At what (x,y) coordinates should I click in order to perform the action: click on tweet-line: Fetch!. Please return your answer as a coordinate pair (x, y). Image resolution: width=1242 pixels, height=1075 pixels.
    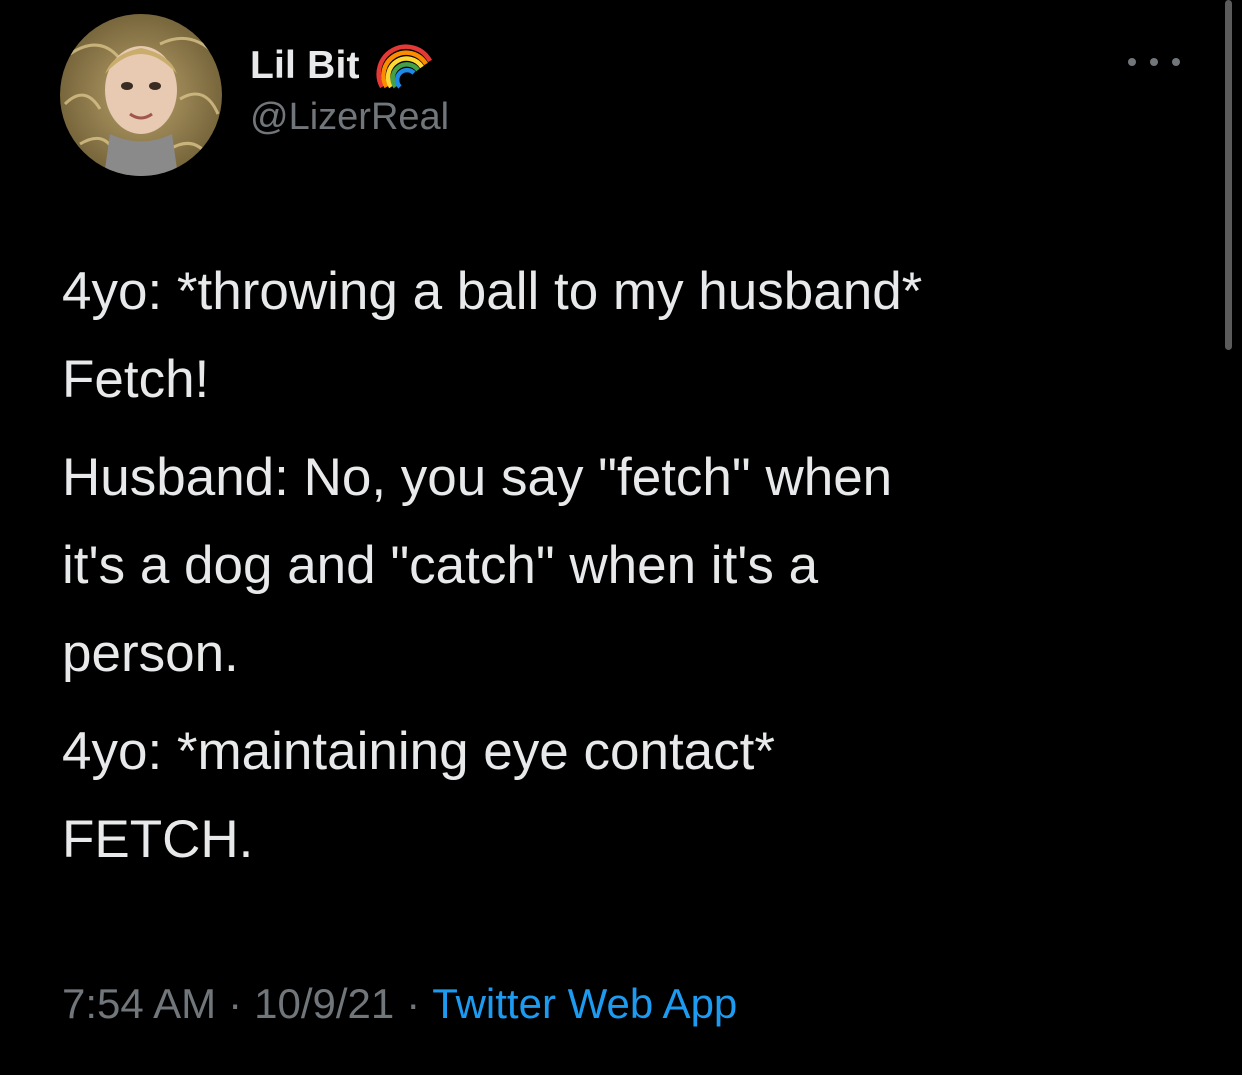
    Looking at the image, I should click on (136, 379).